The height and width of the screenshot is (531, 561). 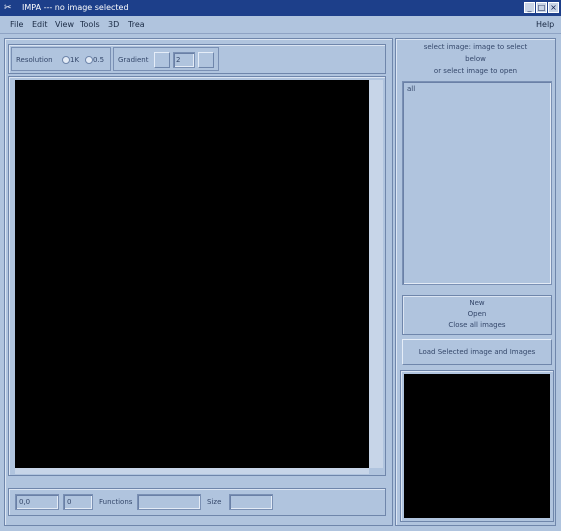 What do you see at coordinates (477, 325) in the screenshot?
I see `close-all-button: Close all images` at bounding box center [477, 325].